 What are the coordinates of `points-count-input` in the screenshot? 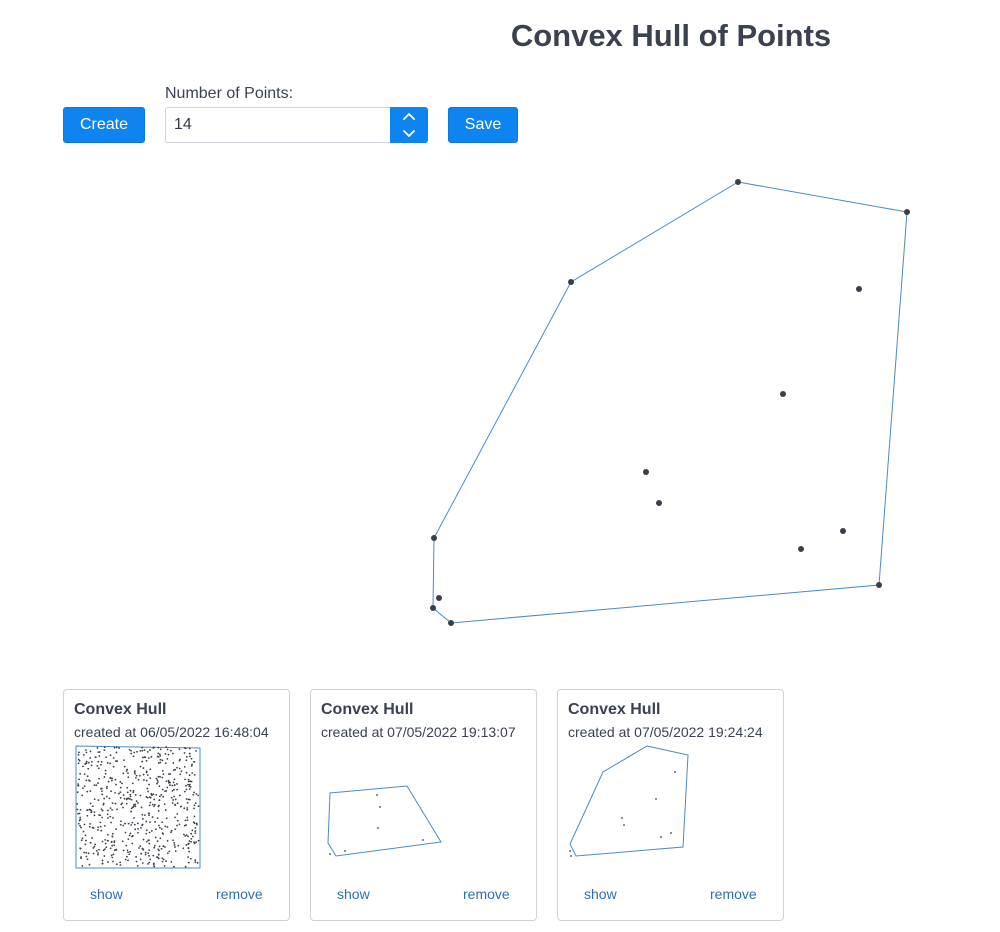 It's located at (278, 125).